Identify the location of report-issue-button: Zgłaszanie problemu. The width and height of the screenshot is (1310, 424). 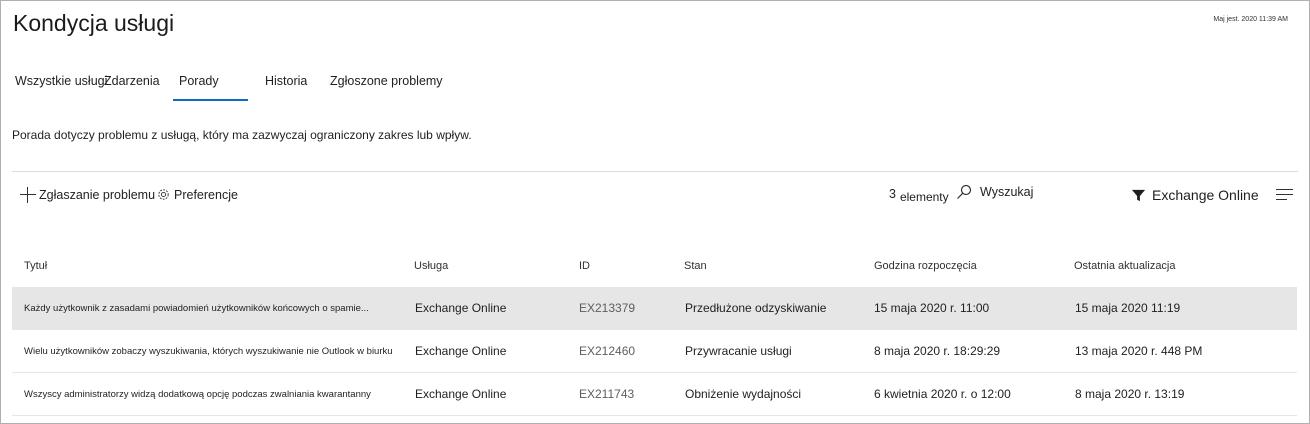
(87, 195).